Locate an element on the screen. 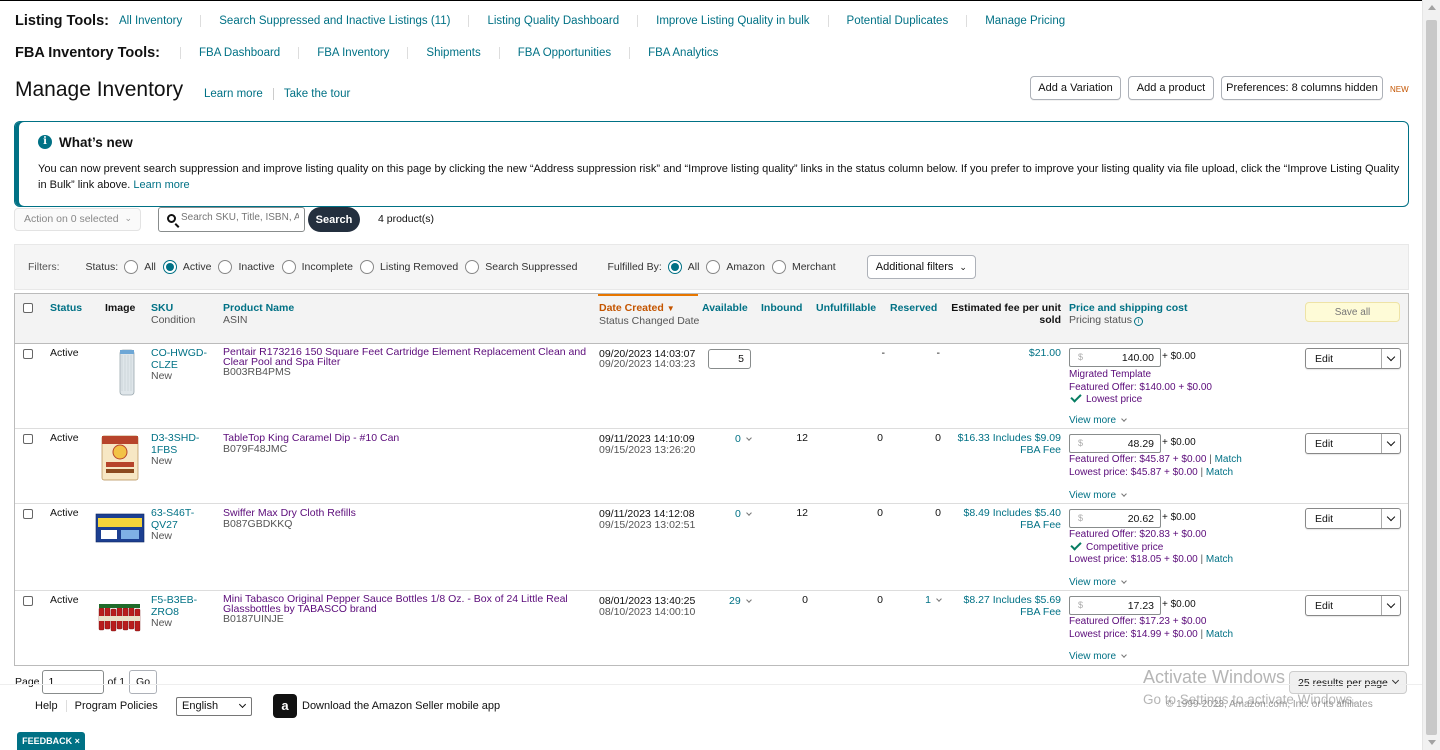 The image size is (1440, 750). status-search-suppressed-radio: Search Suppressed is located at coordinates (521, 267).